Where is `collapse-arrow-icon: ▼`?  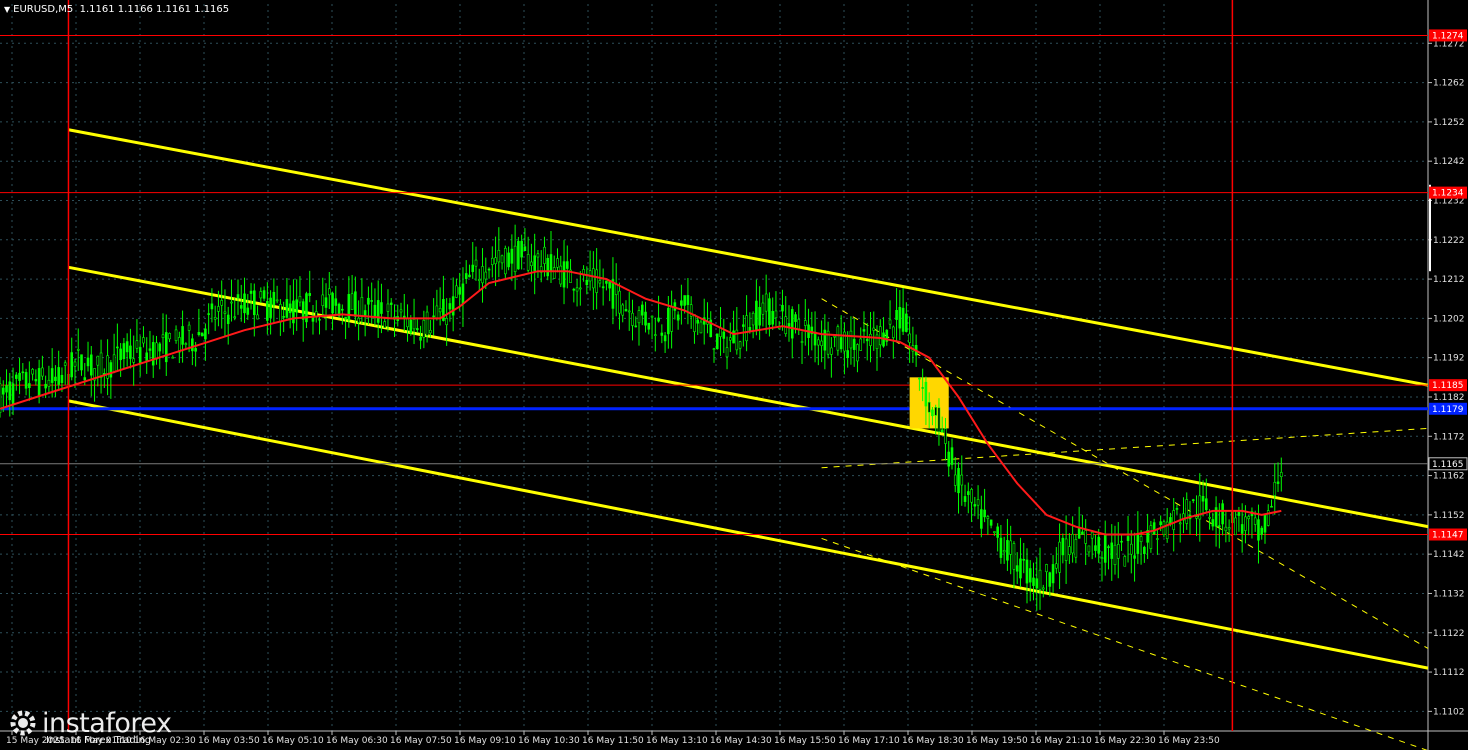
collapse-arrow-icon: ▼ is located at coordinates (7, 9).